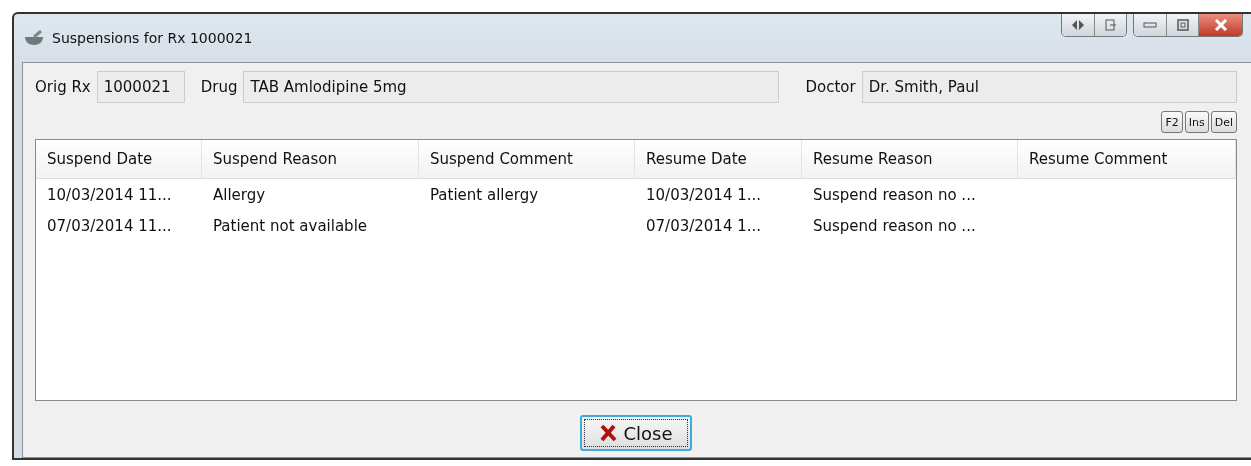  Describe the element at coordinates (1049, 87) in the screenshot. I see `read-only-field: Dr. Smith, Paul` at that location.